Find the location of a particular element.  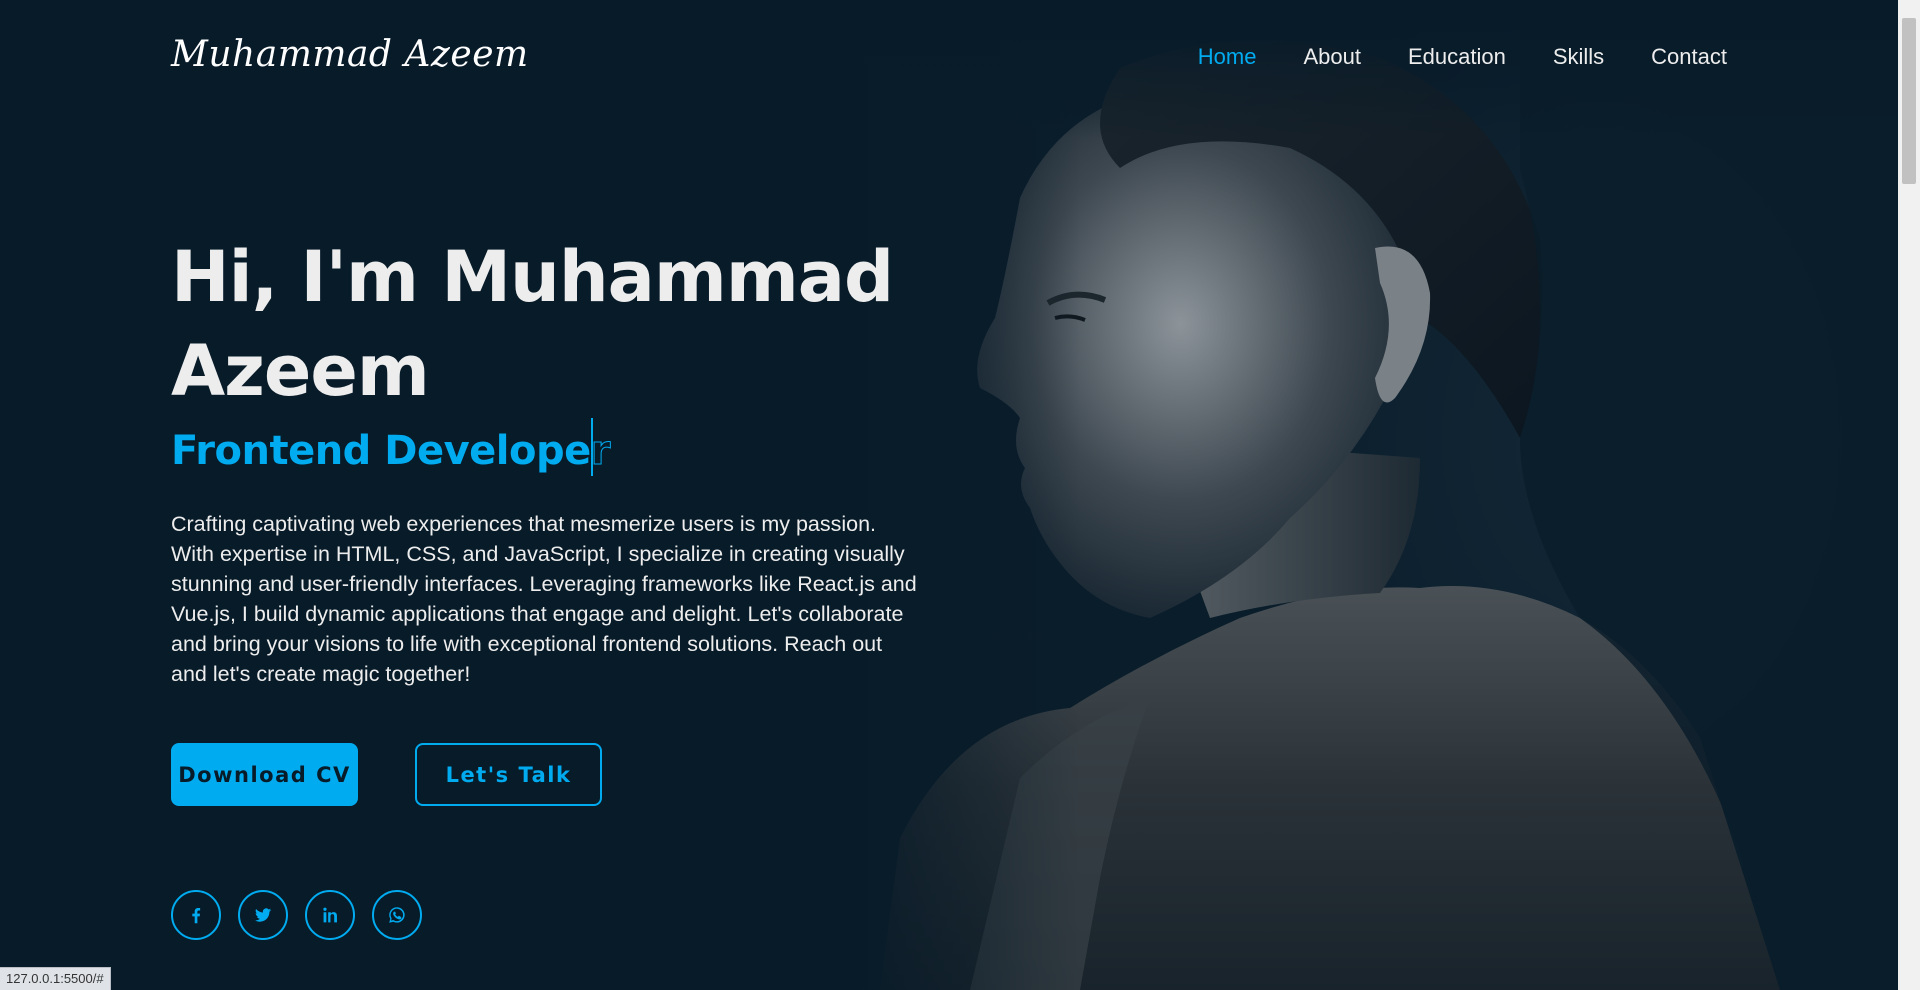

linkedin-link is located at coordinates (330, 915).